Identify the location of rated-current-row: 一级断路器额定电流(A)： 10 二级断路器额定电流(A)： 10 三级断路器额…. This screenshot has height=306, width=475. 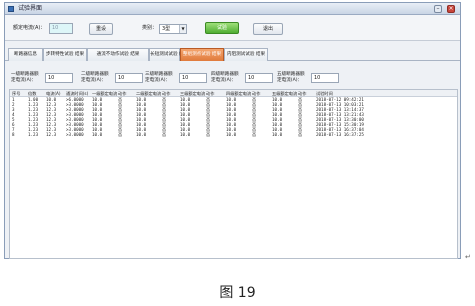
(232, 77).